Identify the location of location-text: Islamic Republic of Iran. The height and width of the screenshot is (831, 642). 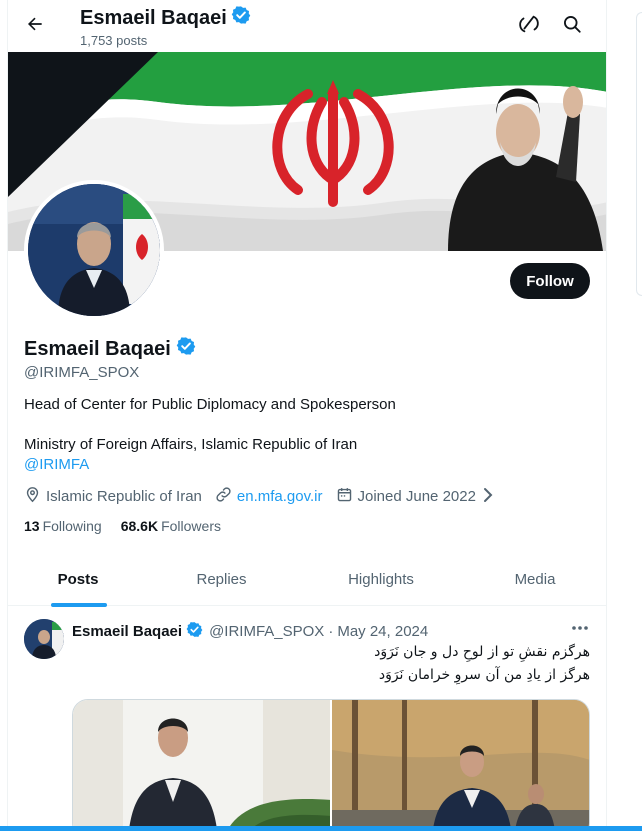
(124, 496).